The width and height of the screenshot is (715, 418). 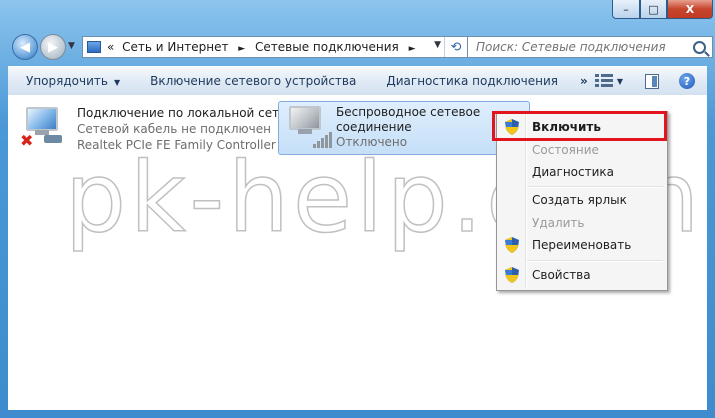 I want to click on organize-button: Упорядочить ▼, so click(x=73, y=81).